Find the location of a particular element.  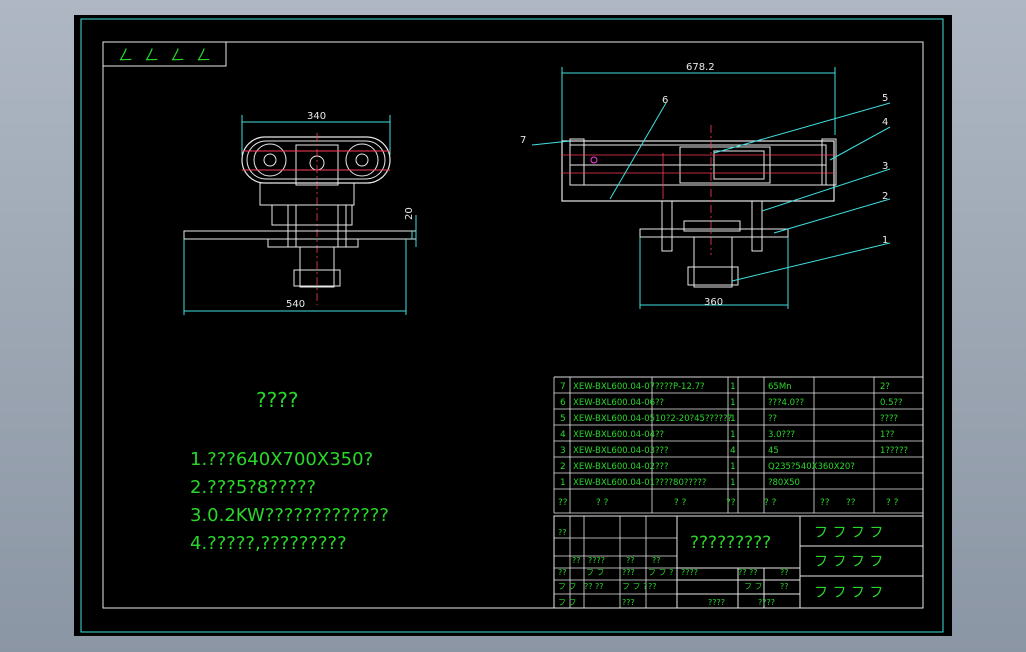

bom-row-code: XEW-BXL600.04-07 is located at coordinates (614, 387).